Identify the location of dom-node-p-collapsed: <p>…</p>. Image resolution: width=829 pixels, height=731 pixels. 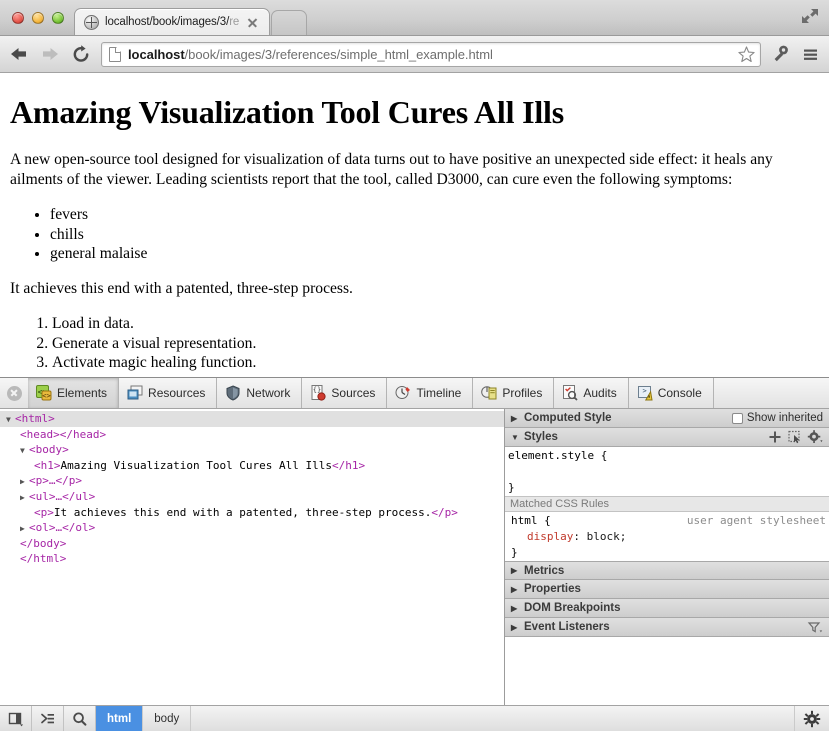
(252, 481).